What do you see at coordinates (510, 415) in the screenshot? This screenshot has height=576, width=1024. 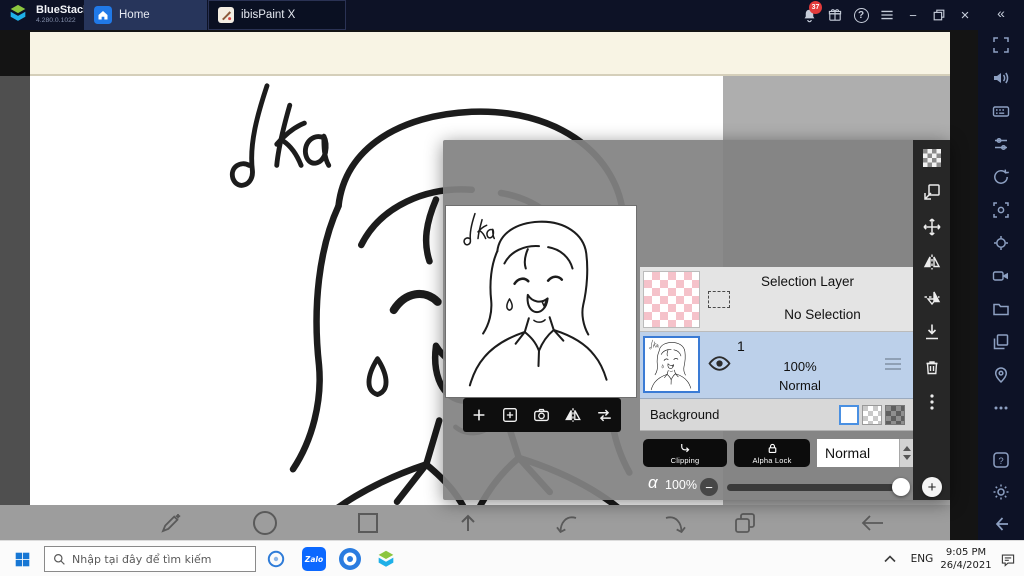 I see `add-layer-special-icon` at bounding box center [510, 415].